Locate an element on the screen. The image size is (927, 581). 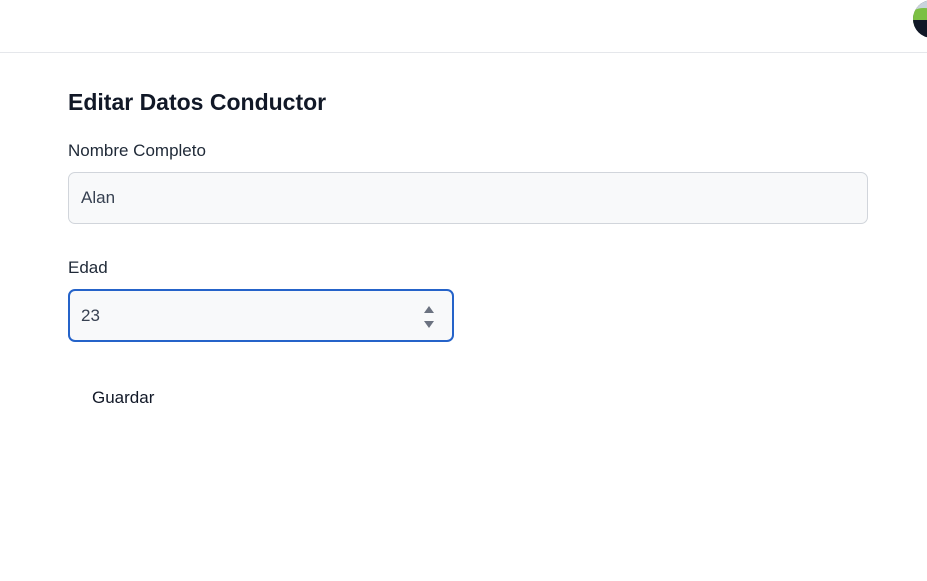
age-label: Edad is located at coordinates (88, 267).